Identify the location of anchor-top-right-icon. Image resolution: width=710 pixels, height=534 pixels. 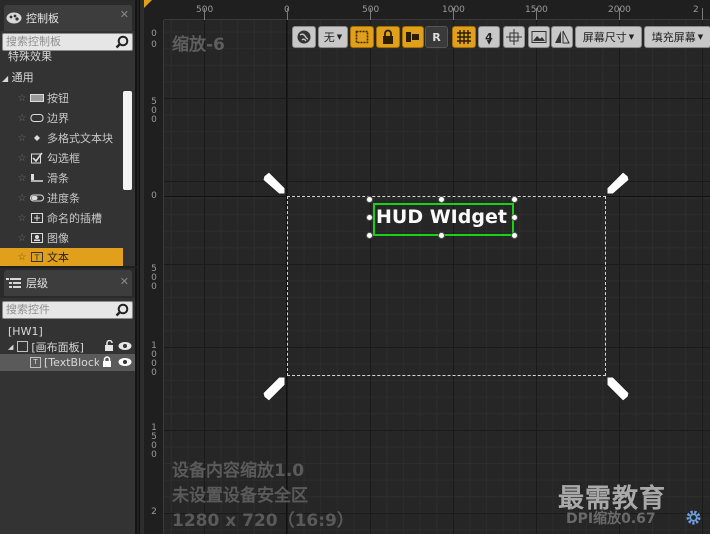
(618, 185).